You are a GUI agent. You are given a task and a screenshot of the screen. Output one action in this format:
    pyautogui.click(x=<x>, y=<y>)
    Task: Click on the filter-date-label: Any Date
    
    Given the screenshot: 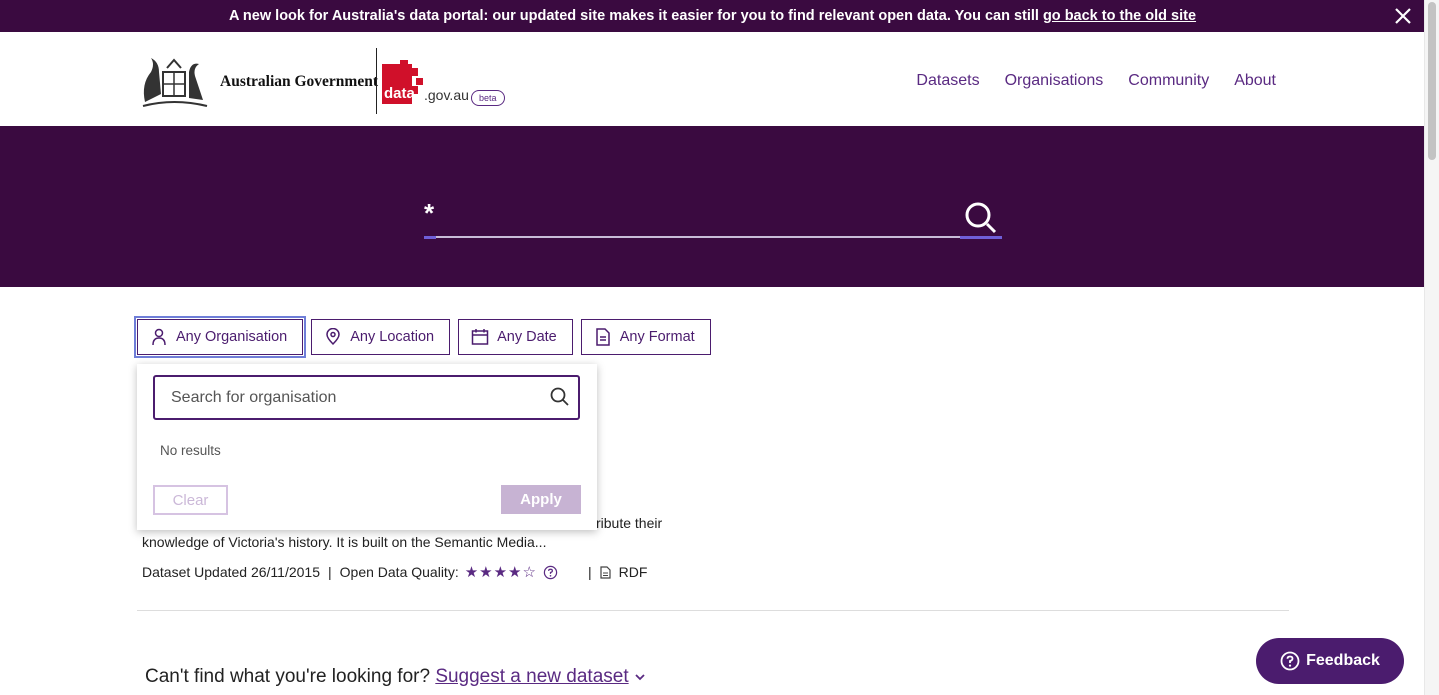 What is the action you would take?
    pyautogui.click(x=527, y=337)
    